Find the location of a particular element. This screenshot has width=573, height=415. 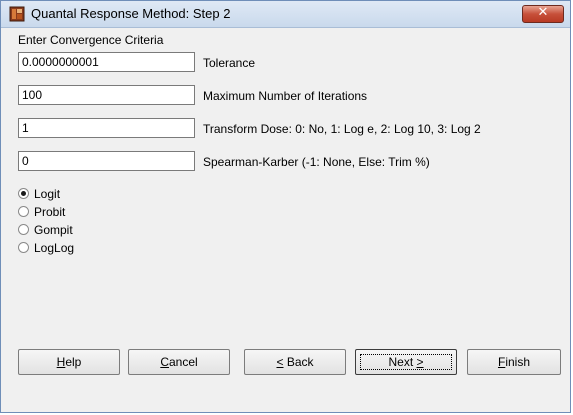

cancel-button: Cancel is located at coordinates (179, 362).